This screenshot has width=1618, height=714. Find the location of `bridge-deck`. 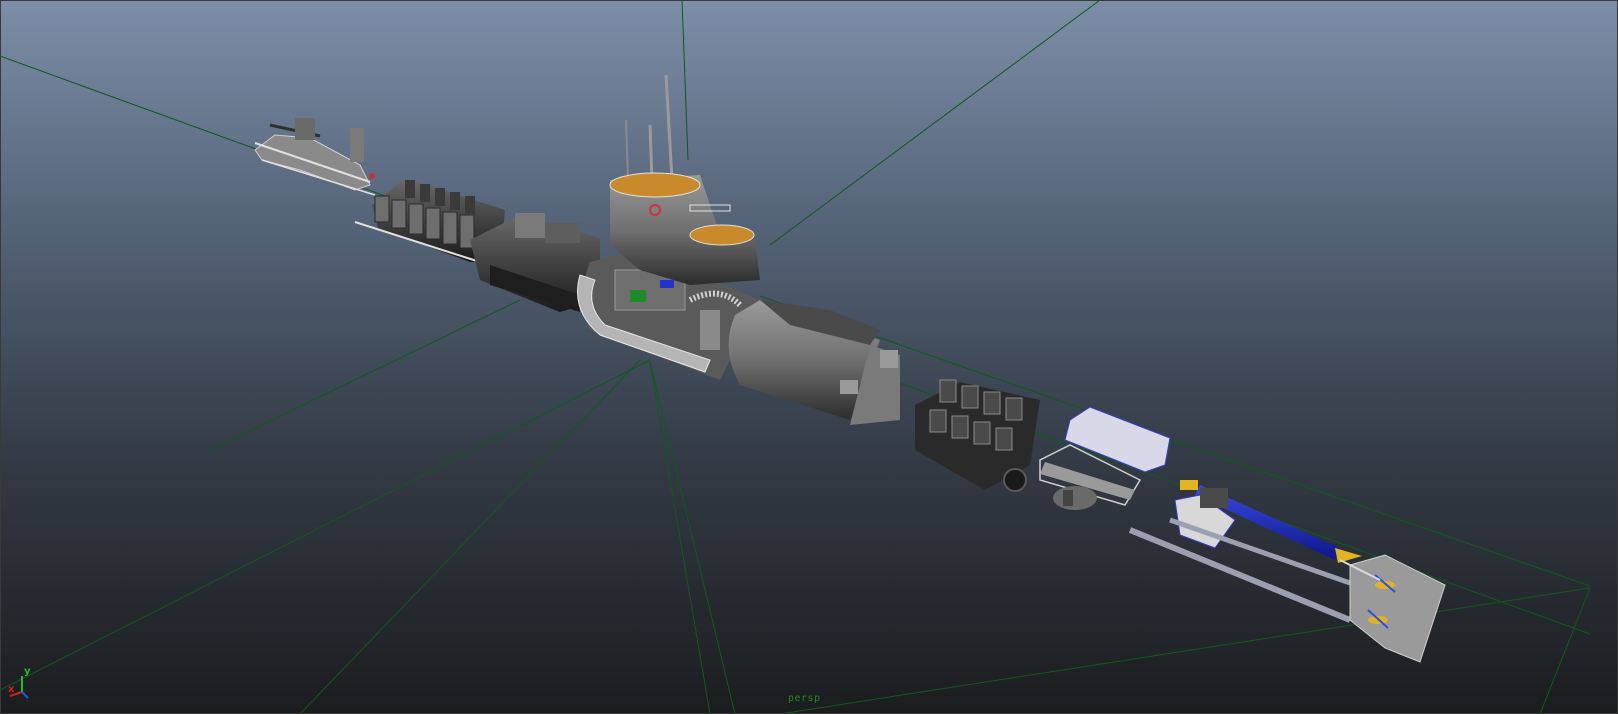

bridge-deck is located at coordinates (655, 185).